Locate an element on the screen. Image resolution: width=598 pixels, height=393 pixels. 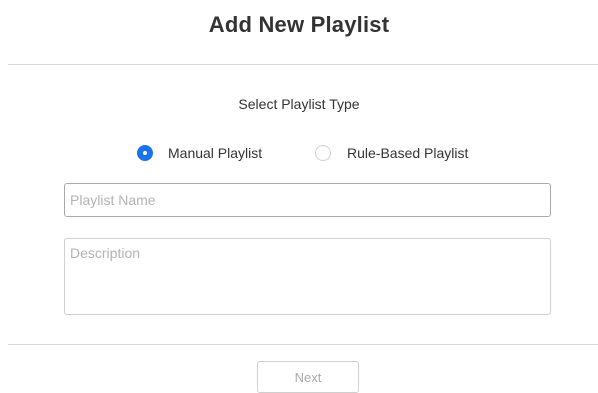
rule-based-playlist-label: Rule-Based Playlist is located at coordinates (407, 153).